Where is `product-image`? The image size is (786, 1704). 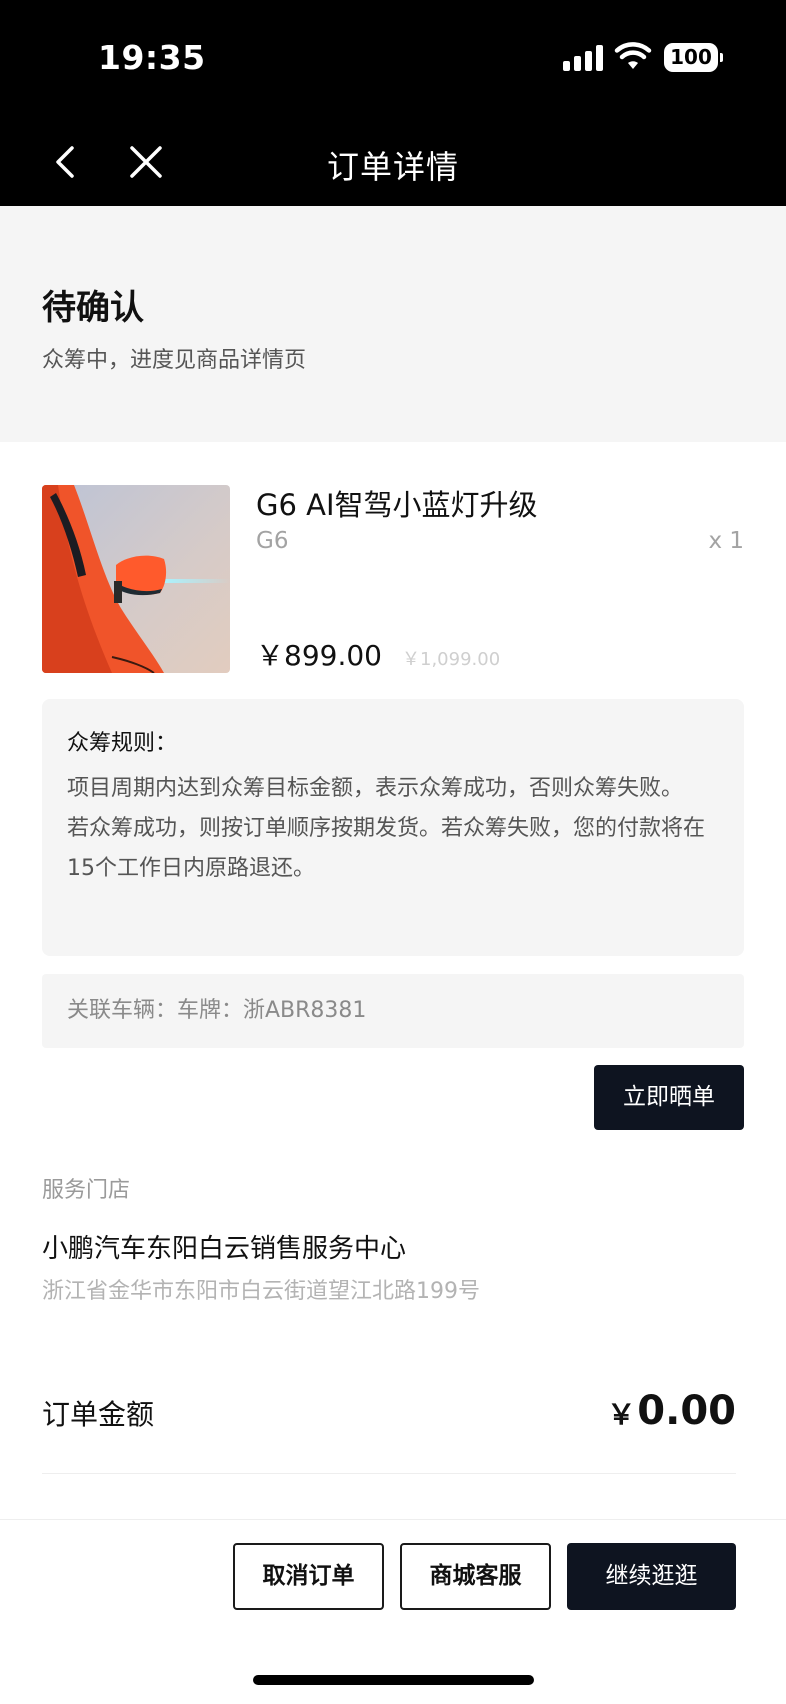 product-image is located at coordinates (136, 579).